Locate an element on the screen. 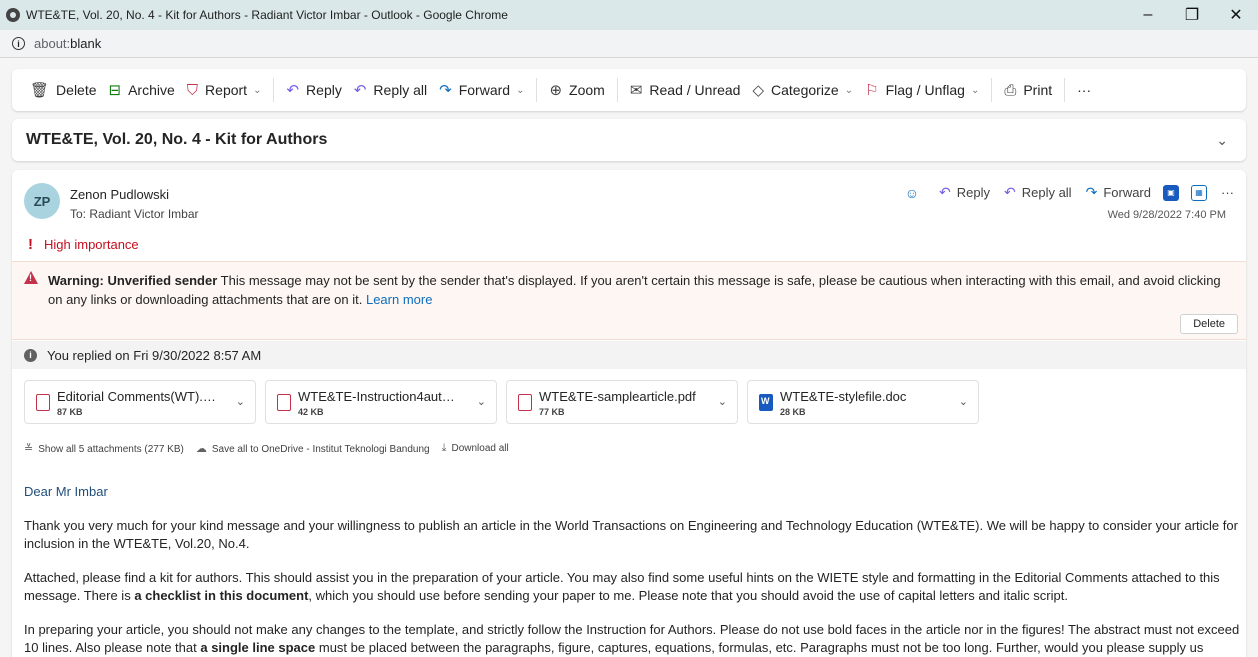 Image resolution: width=1258 pixels, height=657 pixels. message-forward-button: ↷ Forward is located at coordinates (1118, 192).